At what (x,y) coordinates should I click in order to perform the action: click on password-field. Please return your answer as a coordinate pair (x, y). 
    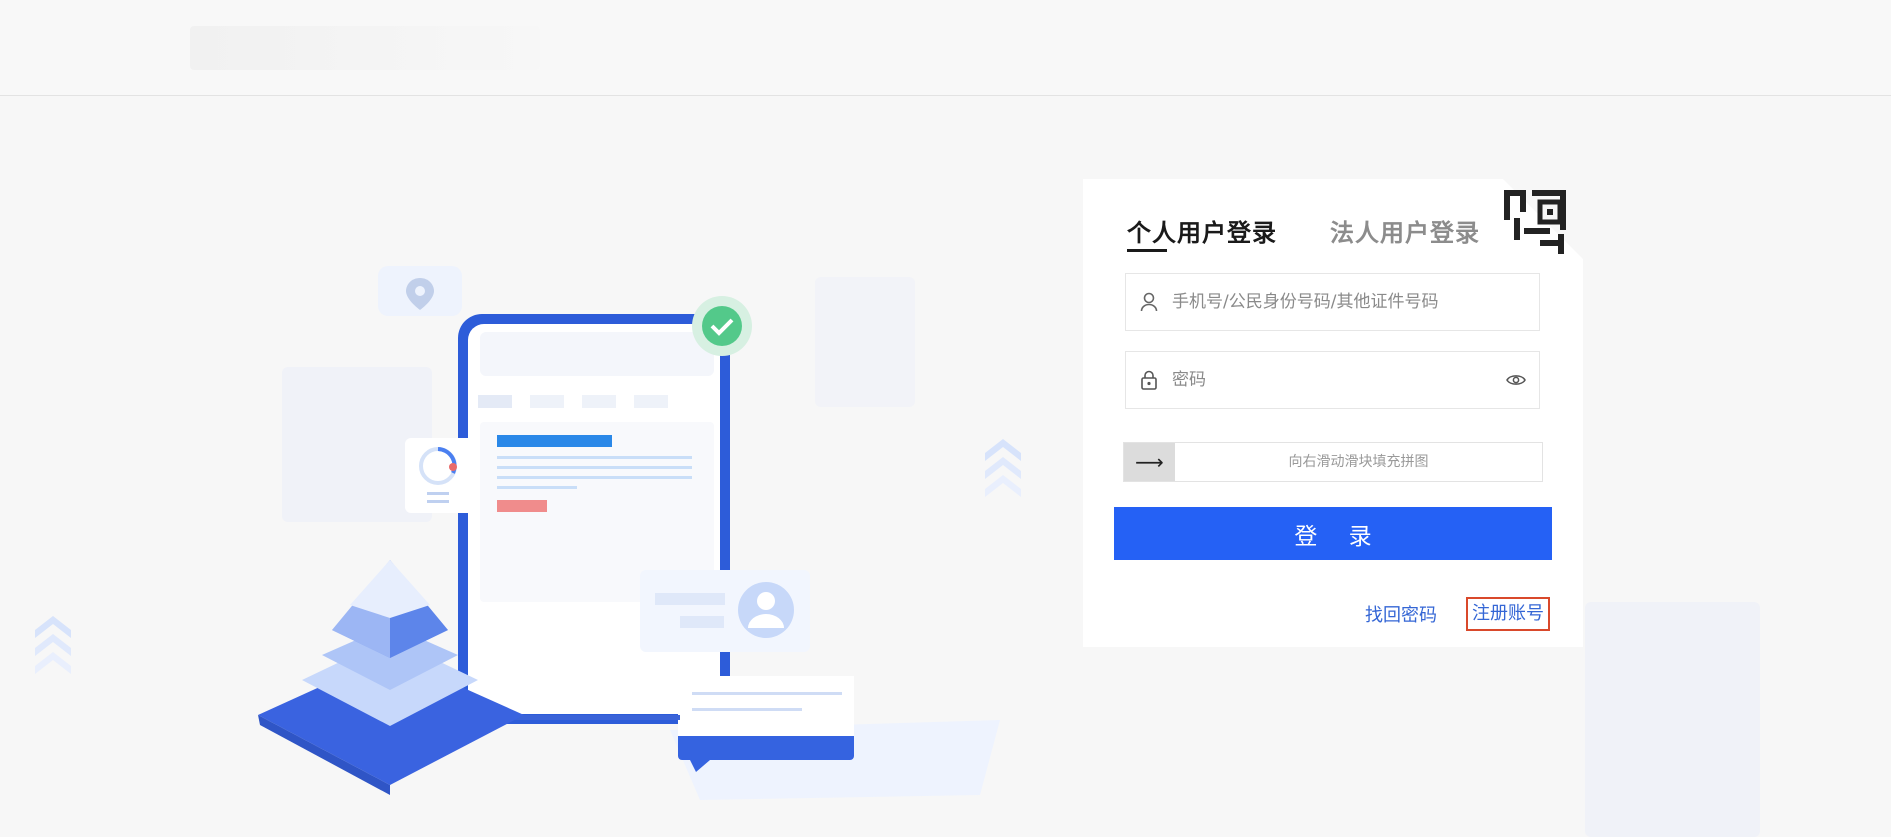
    Looking at the image, I should click on (1332, 380).